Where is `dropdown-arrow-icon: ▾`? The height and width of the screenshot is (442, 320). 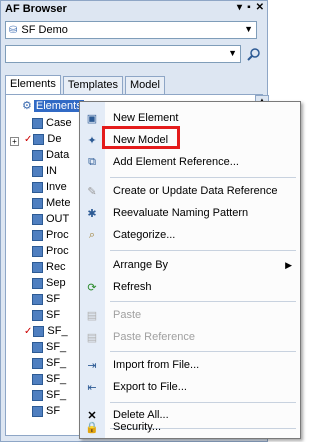
dropdown-arrow-icon: ▾ is located at coordinates (239, 7).